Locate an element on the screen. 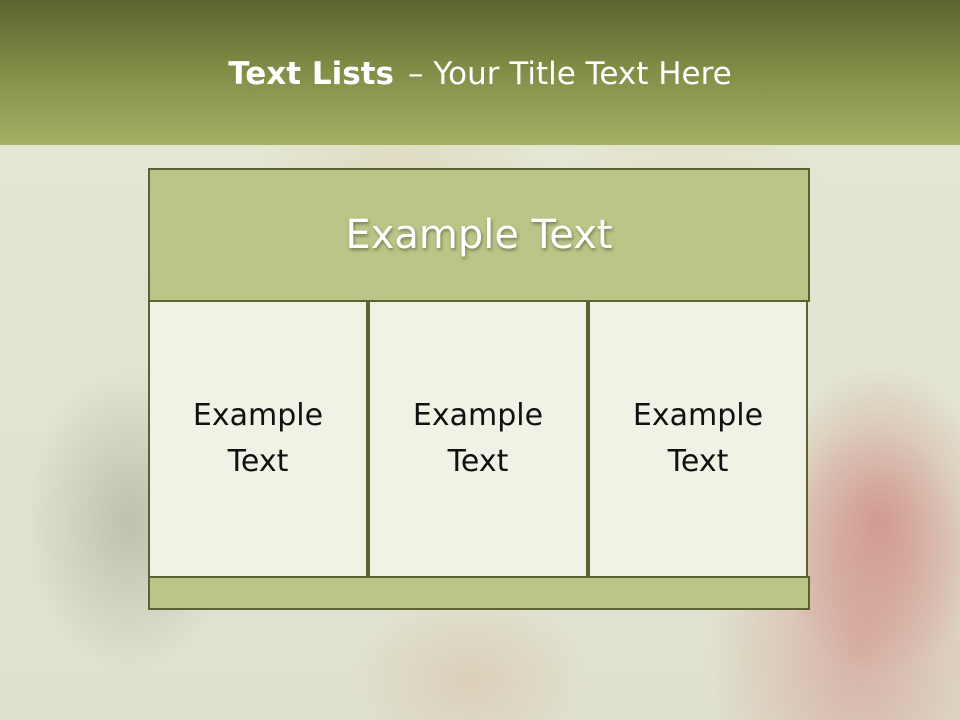 The height and width of the screenshot is (720, 960). slide-title-bold: Text Lists is located at coordinates (311, 74).